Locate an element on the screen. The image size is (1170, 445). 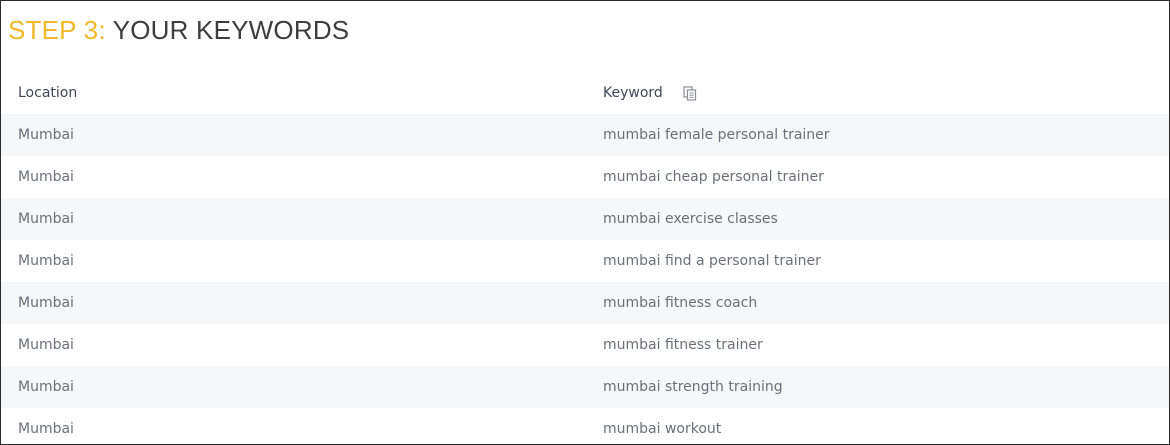
step-label: STEP 3 is located at coordinates (53, 30).